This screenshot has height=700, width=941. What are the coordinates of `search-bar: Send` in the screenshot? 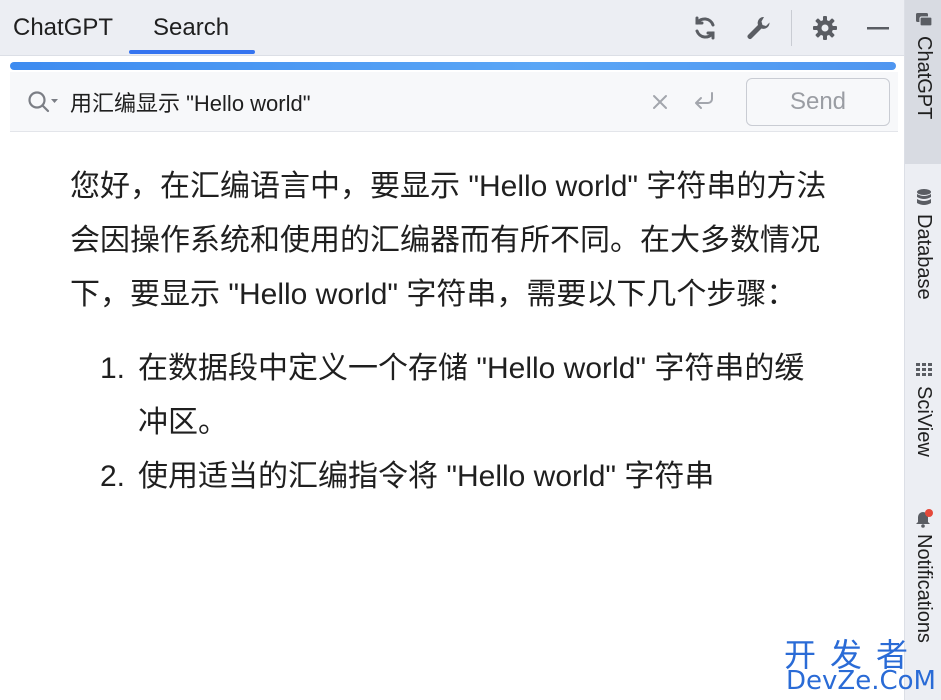 It's located at (454, 102).